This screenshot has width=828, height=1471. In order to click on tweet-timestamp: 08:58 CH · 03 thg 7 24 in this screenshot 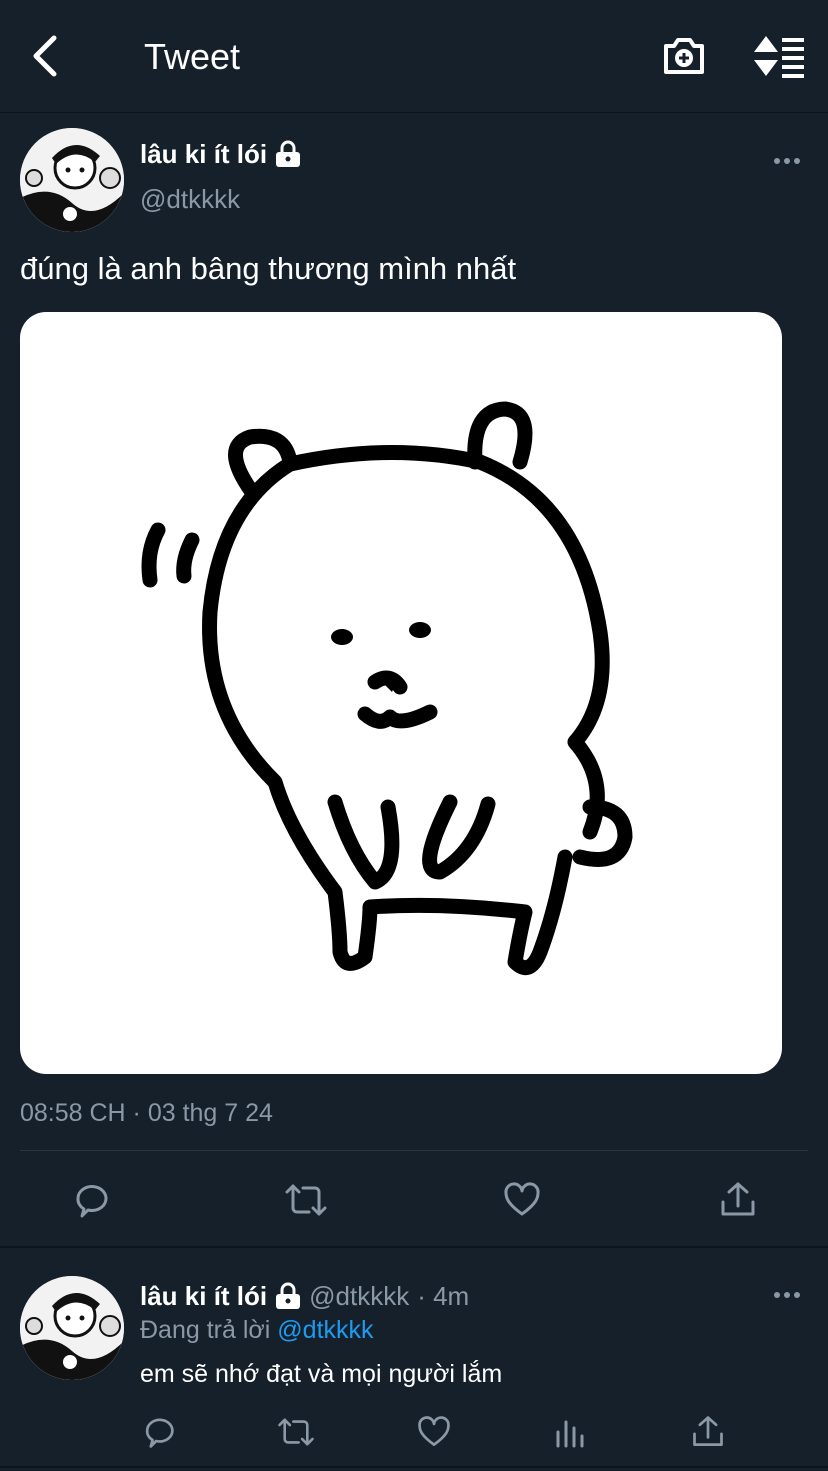, I will do `click(146, 1113)`.